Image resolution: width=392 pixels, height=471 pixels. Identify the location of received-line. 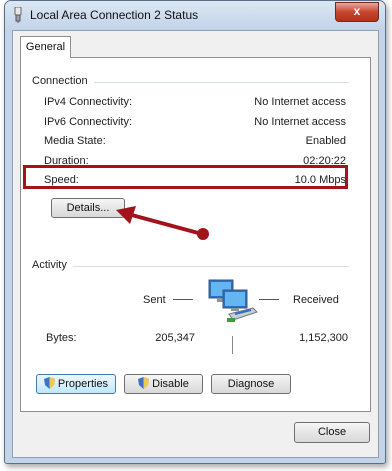
(269, 299).